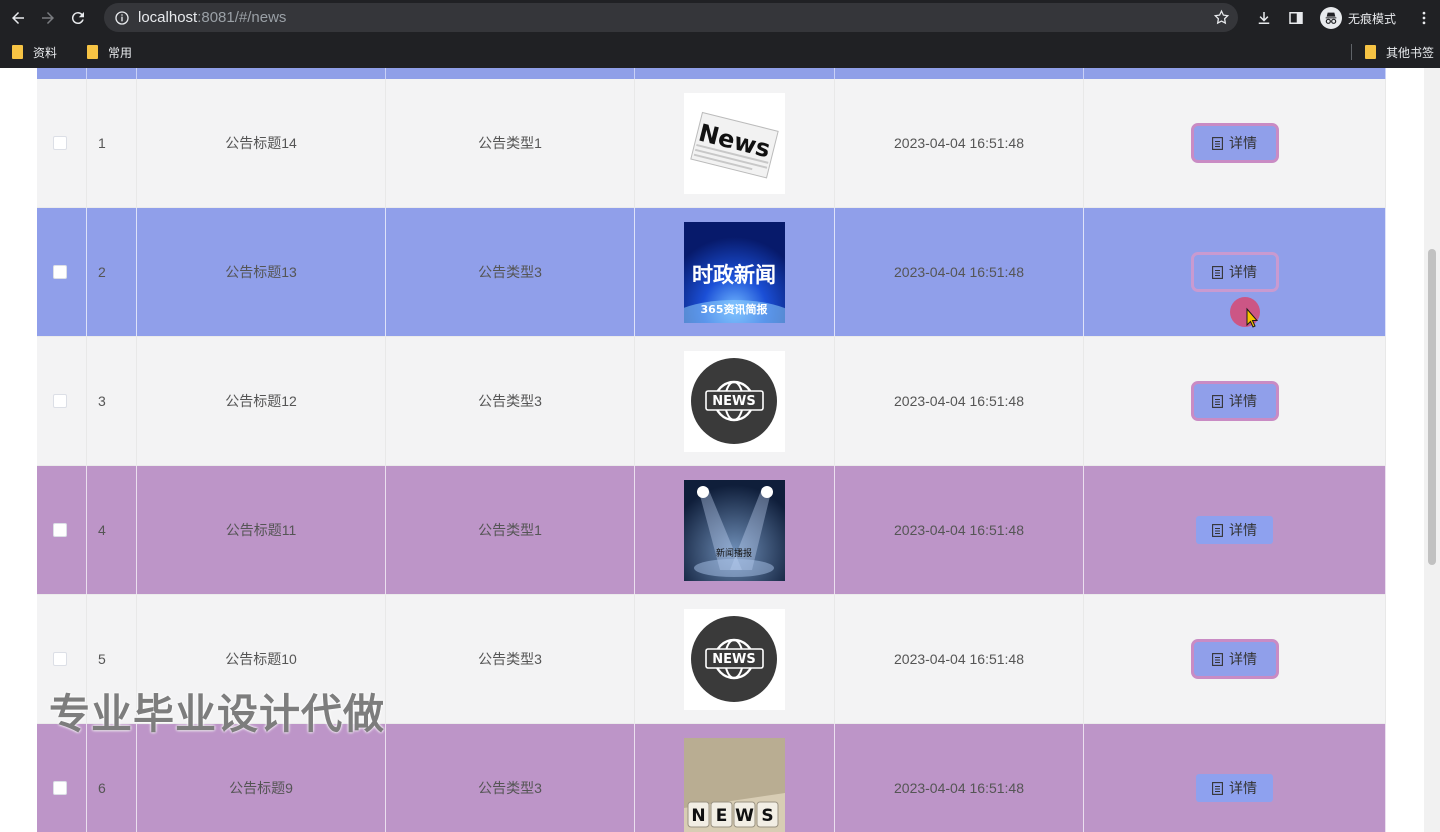 The height and width of the screenshot is (832, 1440). I want to click on download-button, so click(1264, 18).